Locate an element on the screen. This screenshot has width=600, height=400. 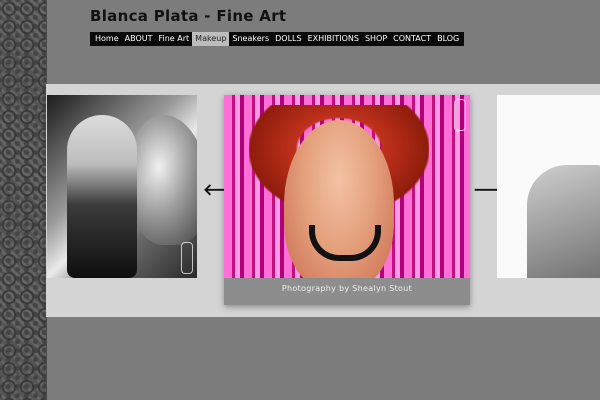
nav-item-shop: SHOP is located at coordinates (376, 39).